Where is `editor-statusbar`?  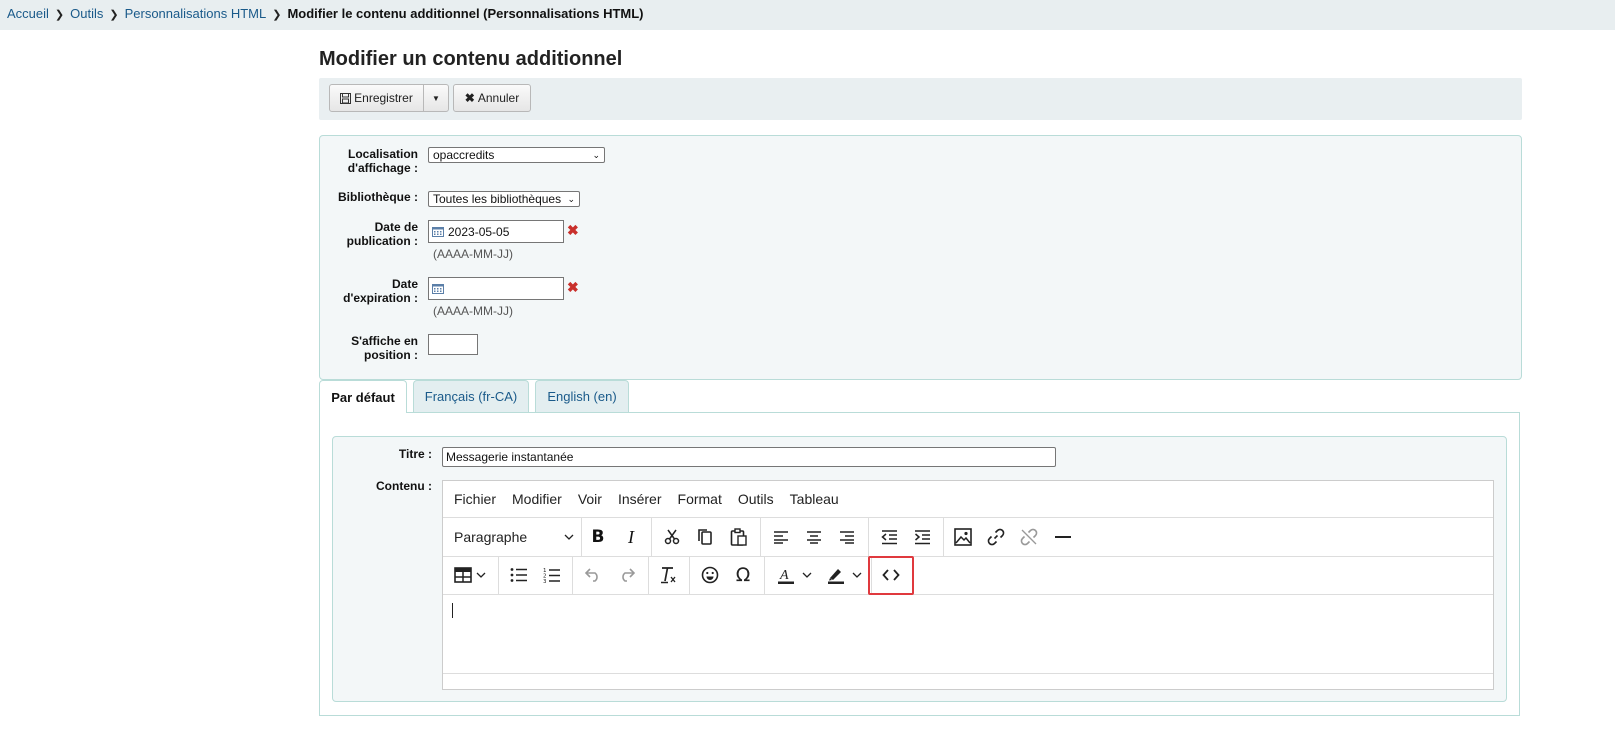
editor-statusbar is located at coordinates (968, 681).